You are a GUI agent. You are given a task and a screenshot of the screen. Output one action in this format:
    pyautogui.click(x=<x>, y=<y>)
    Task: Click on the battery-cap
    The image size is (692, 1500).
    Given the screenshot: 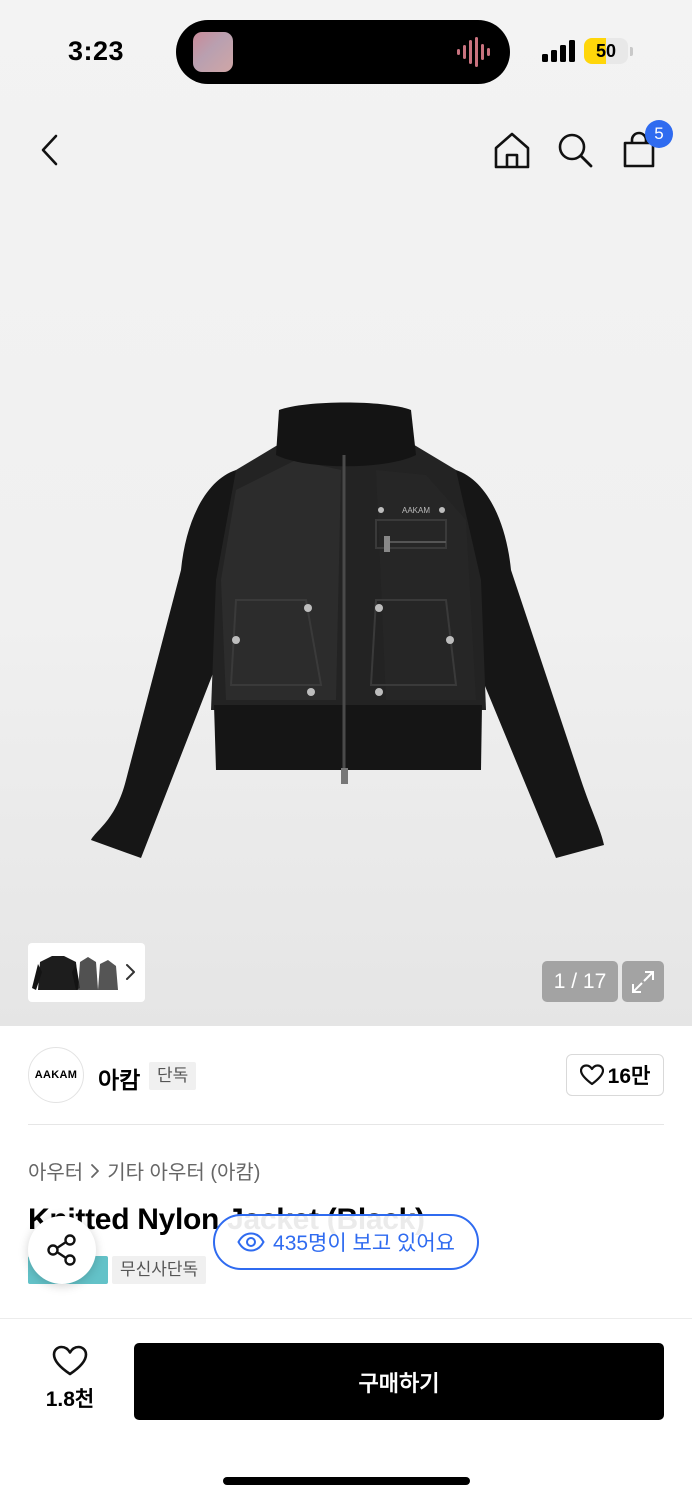 What is the action you would take?
    pyautogui.click(x=631, y=51)
    